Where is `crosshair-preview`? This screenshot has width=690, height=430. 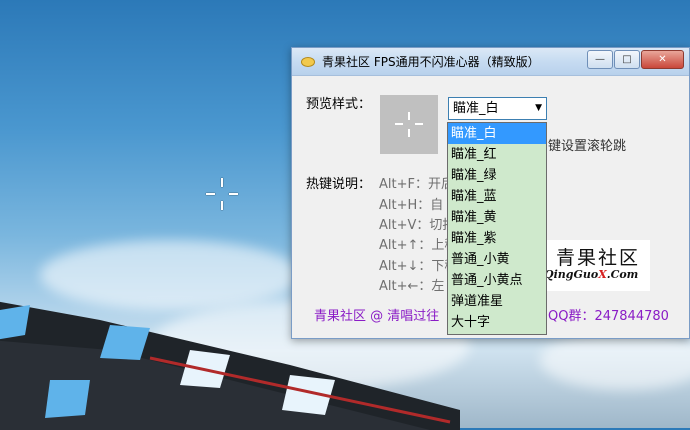
crosshair-preview is located at coordinates (409, 124).